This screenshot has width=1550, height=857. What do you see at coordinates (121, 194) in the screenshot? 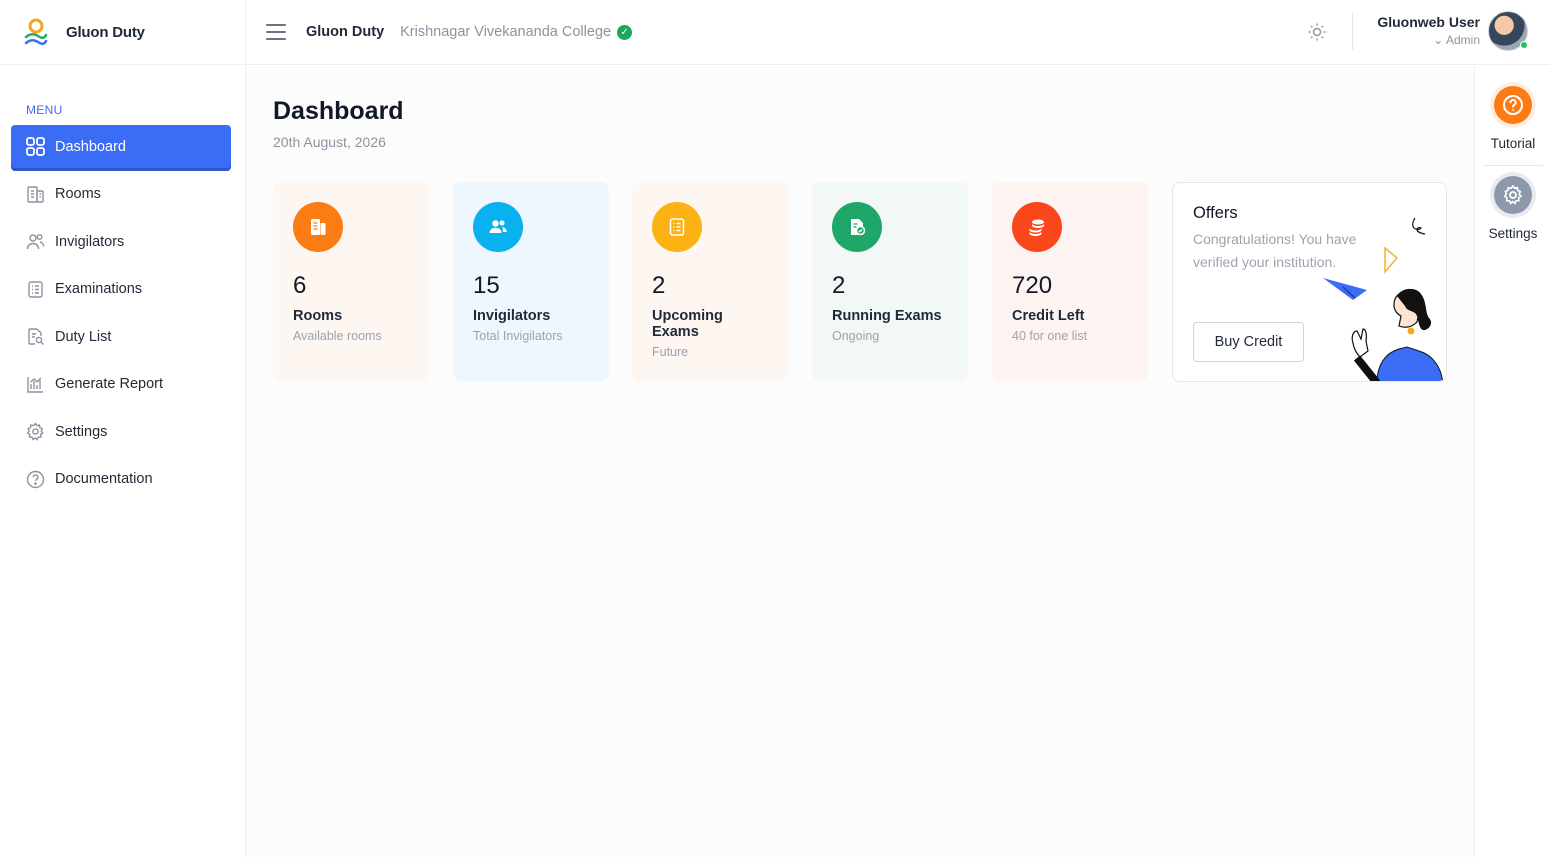
I see `sidebar-item-rooms: Rooms` at bounding box center [121, 194].